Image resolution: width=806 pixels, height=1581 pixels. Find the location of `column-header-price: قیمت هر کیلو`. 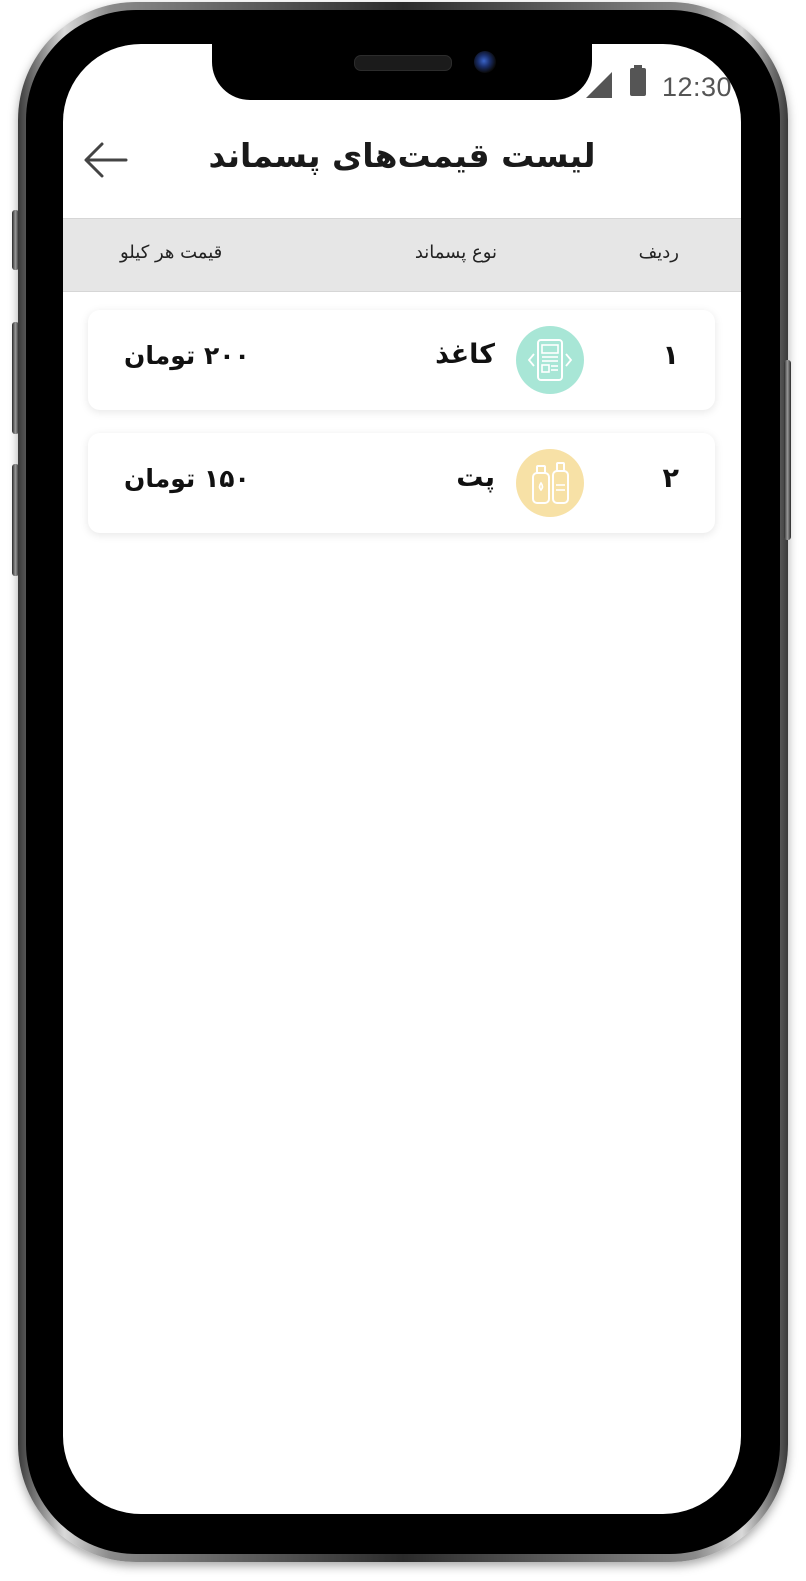

column-header-price: قیمت هر کیلو is located at coordinates (171, 252).